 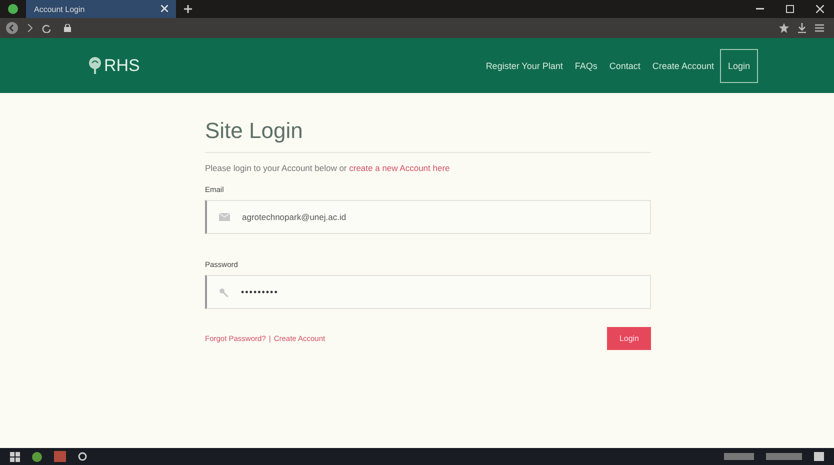 I want to click on minimize-icon, so click(x=760, y=9).